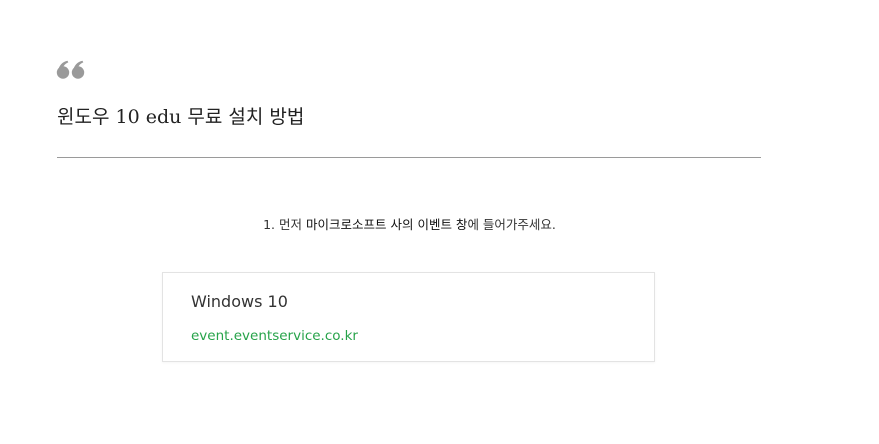 Image resolution: width=879 pixels, height=444 pixels. What do you see at coordinates (239, 302) in the screenshot?
I see `link-card-title: Windows 10` at bounding box center [239, 302].